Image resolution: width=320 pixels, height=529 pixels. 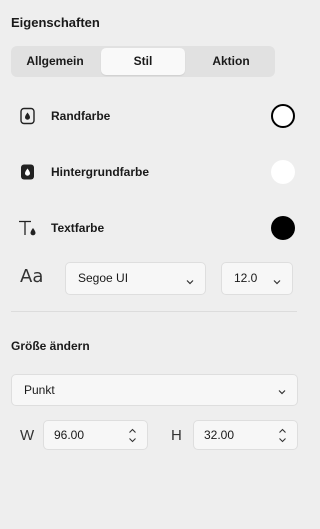 What do you see at coordinates (78, 228) in the screenshot?
I see `text-color-label: Textfarbe` at bounding box center [78, 228].